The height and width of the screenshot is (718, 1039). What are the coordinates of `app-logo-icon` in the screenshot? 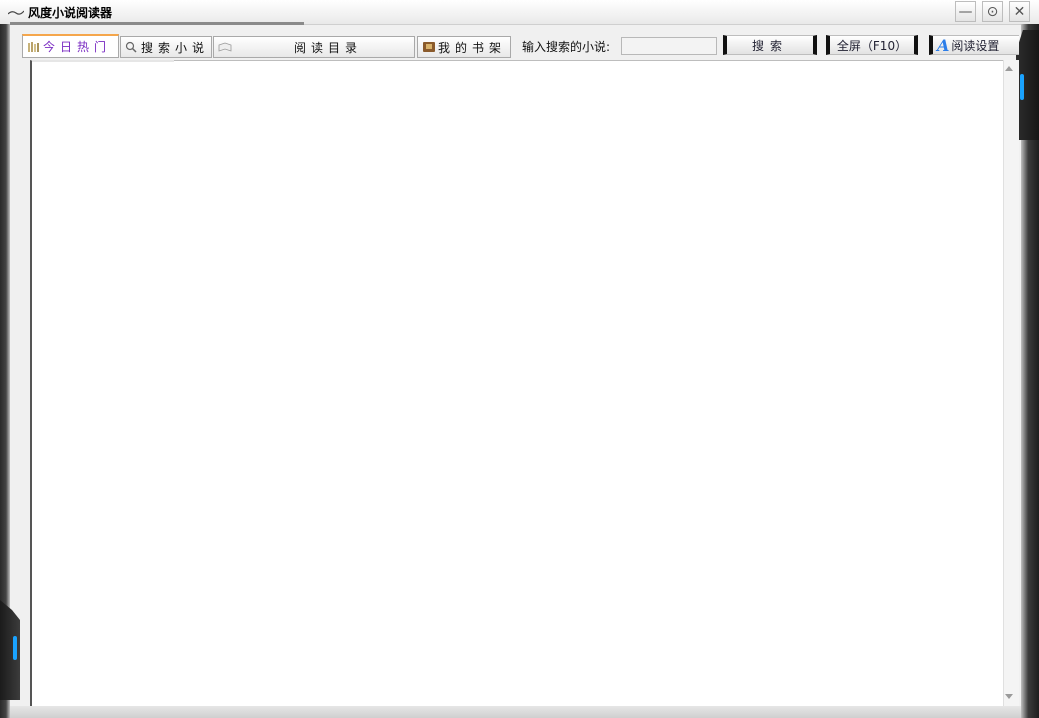 It's located at (16, 12).